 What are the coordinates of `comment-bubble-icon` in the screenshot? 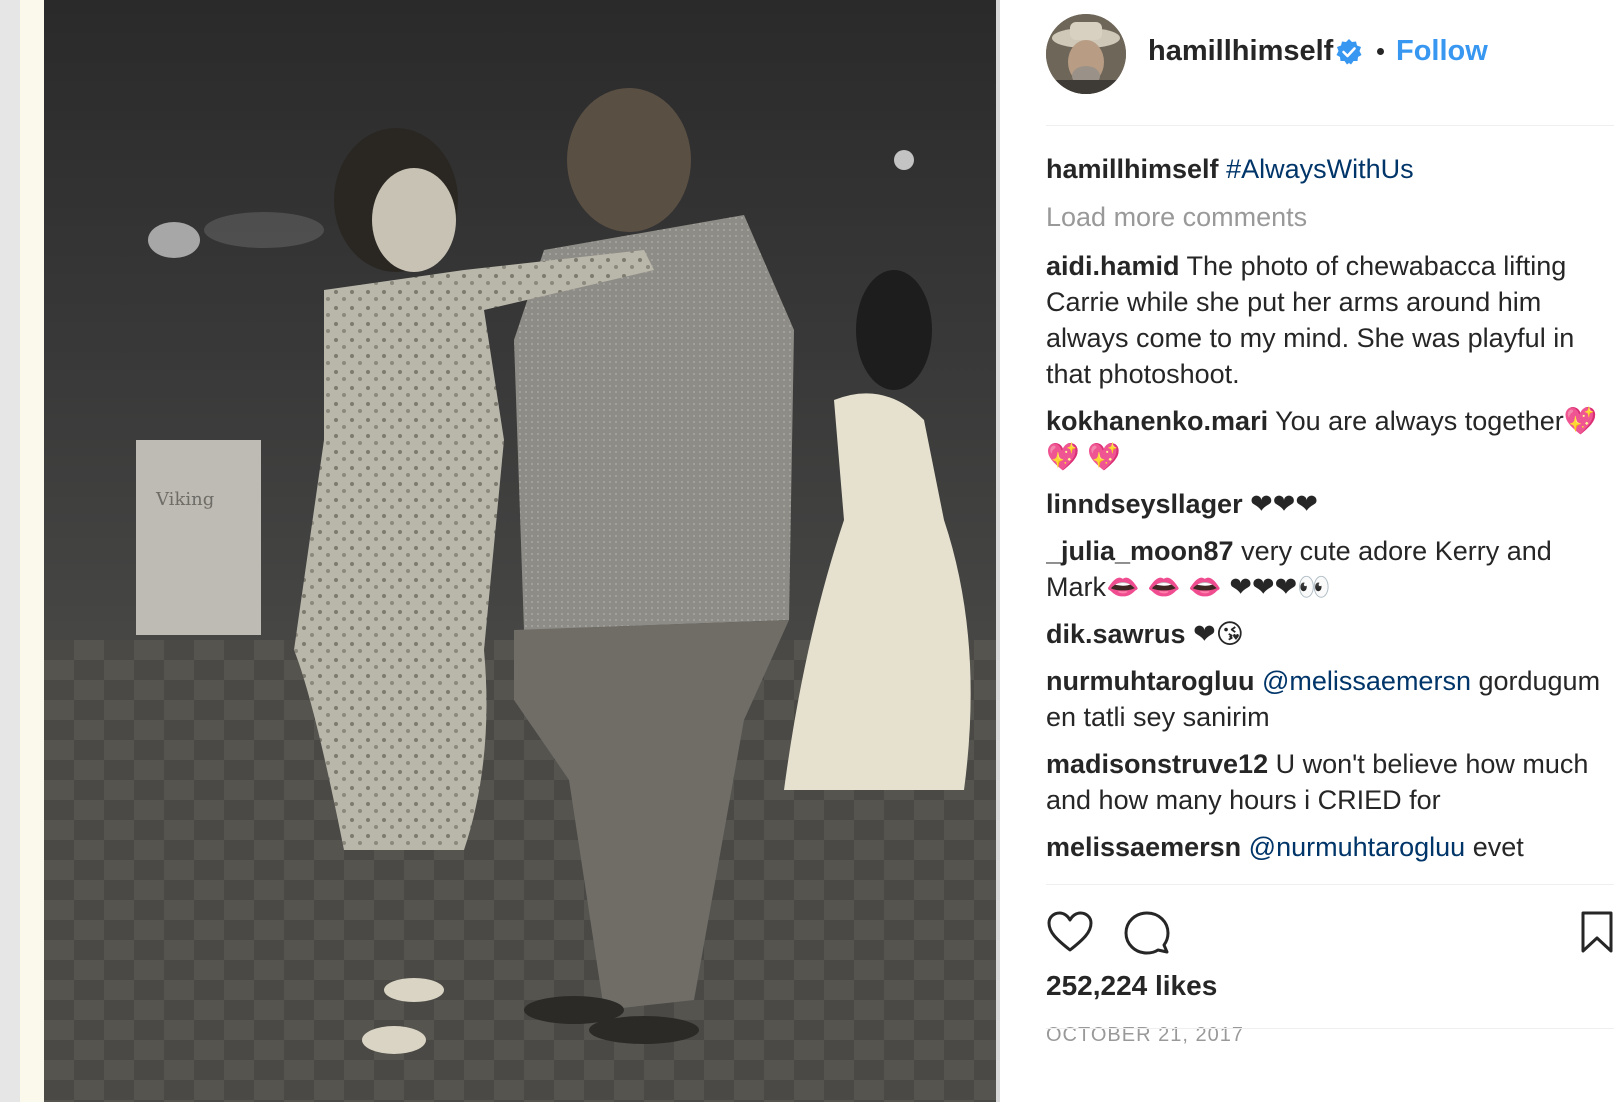 It's located at (1147, 933).